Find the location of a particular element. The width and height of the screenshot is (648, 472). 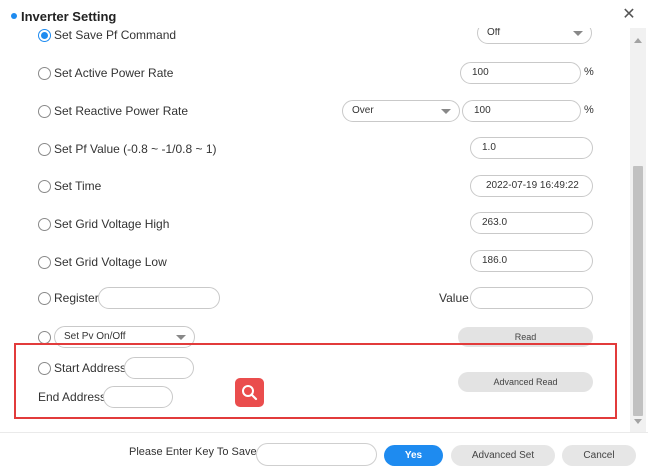

scroll-down-icon is located at coordinates (638, 421).